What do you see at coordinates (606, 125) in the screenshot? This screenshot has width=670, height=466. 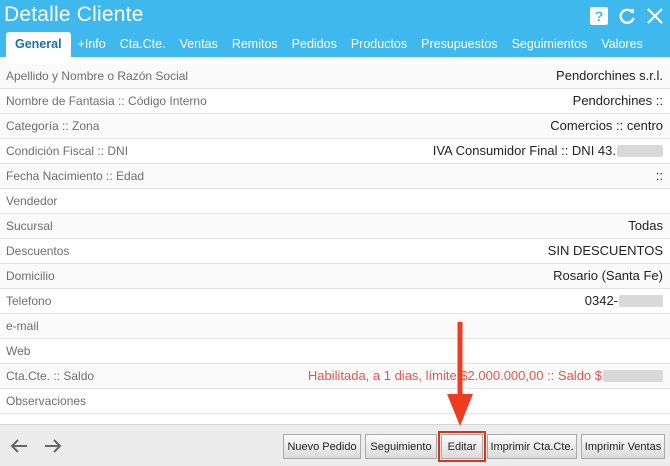 I see `field-value: Comercios :: centro` at bounding box center [606, 125].